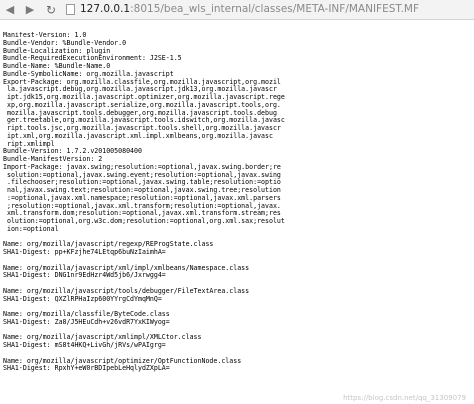 This screenshot has width=474, height=404. I want to click on forward-arrow-icon: ▶, so click(30, 10).